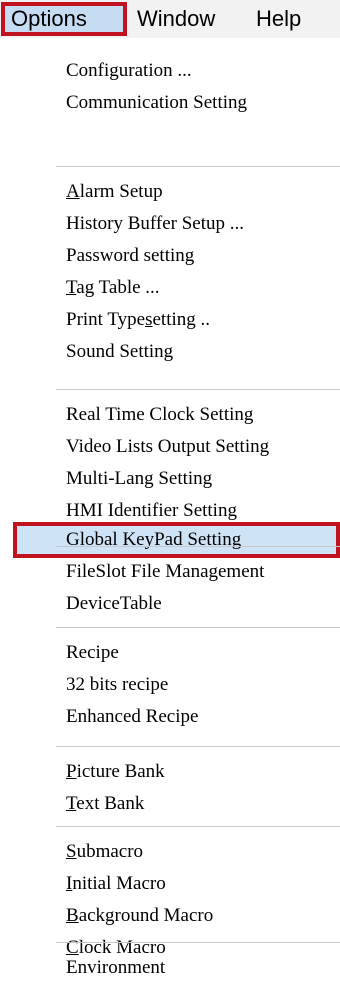 The height and width of the screenshot is (1006, 340). What do you see at coordinates (160, 414) in the screenshot?
I see `menu-item-label: Real Time Clock Setting` at bounding box center [160, 414].